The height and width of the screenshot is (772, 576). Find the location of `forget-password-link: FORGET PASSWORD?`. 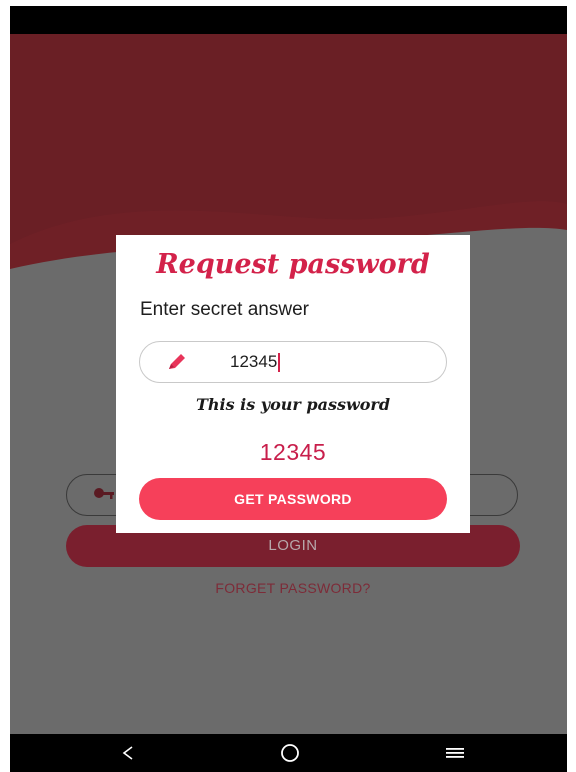

forget-password-link: FORGET PASSWORD? is located at coordinates (293, 588).